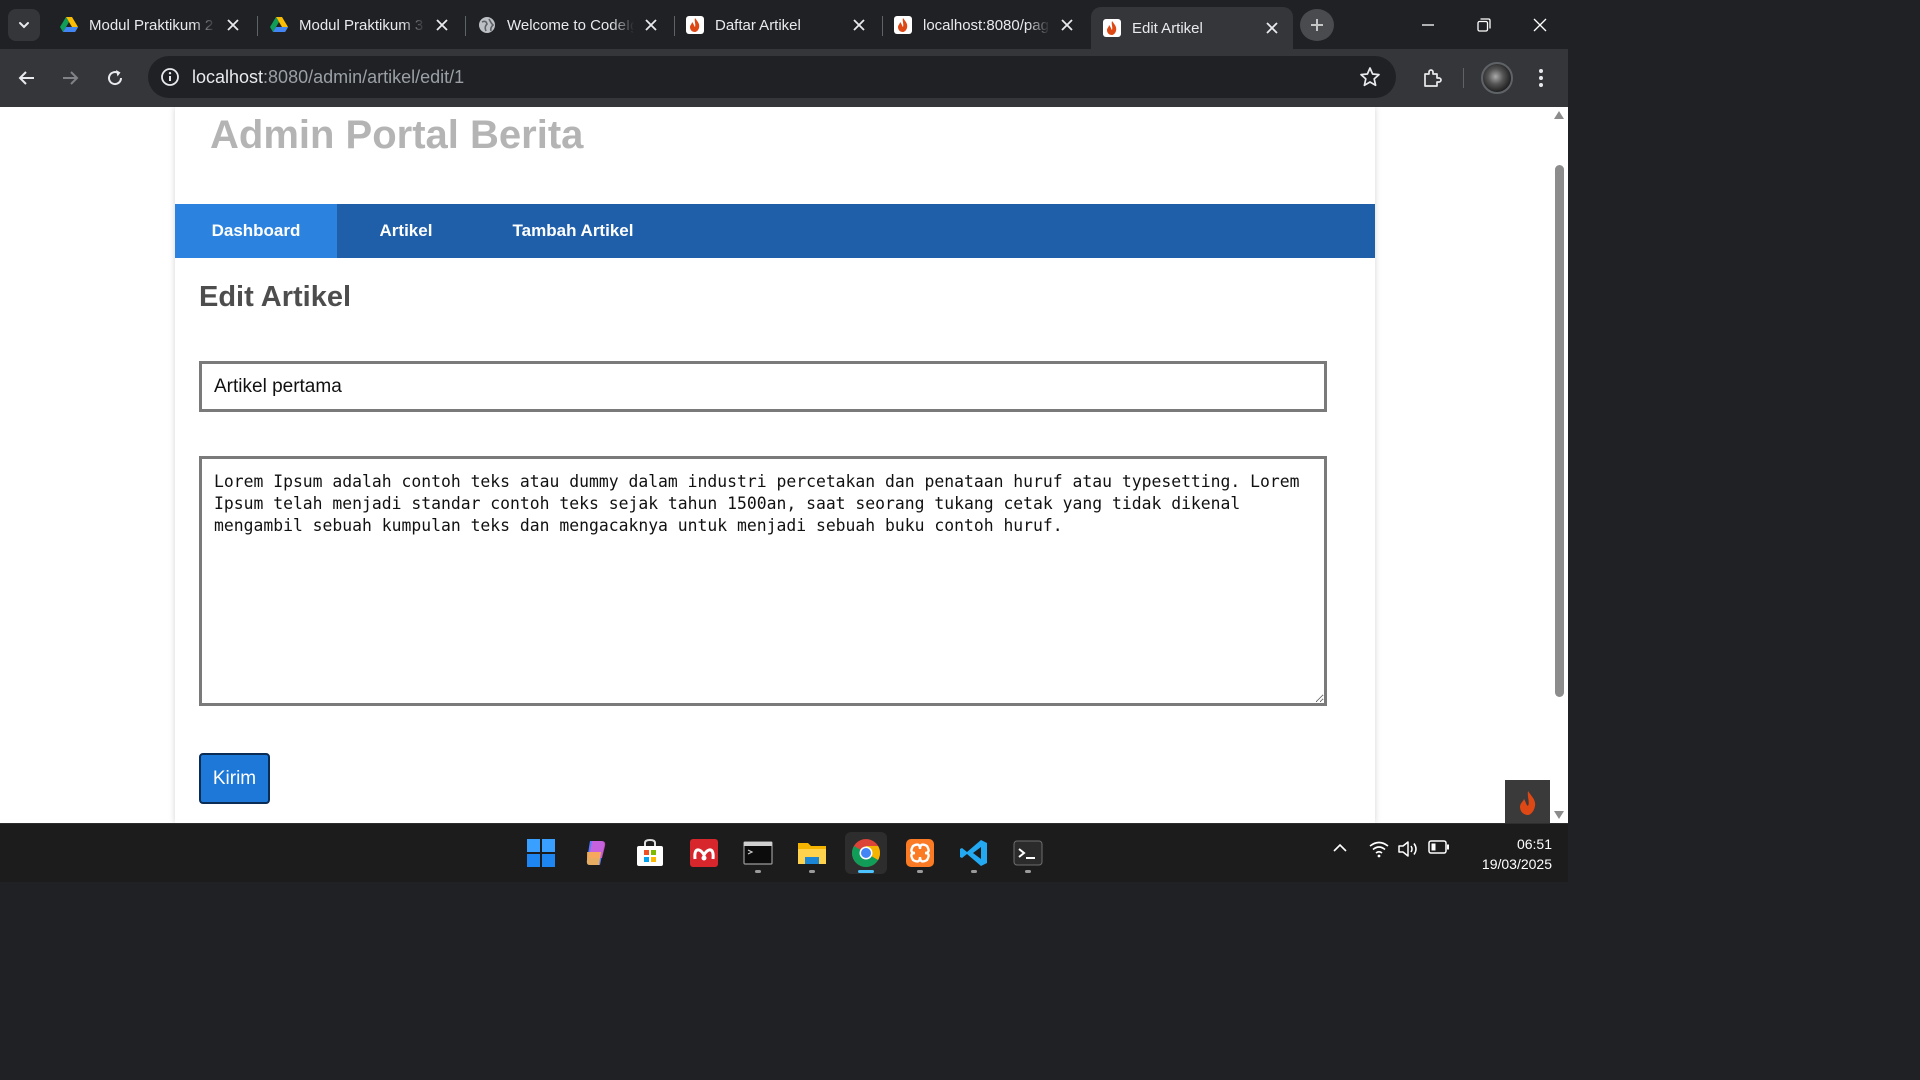  I want to click on start-button, so click(541, 853).